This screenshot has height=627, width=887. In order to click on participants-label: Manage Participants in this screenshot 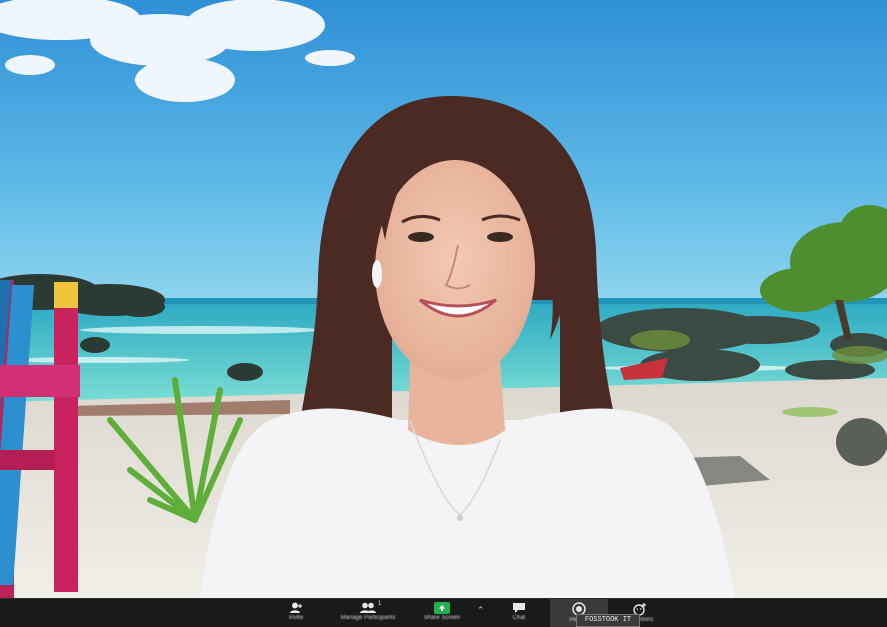, I will do `click(368, 618)`.